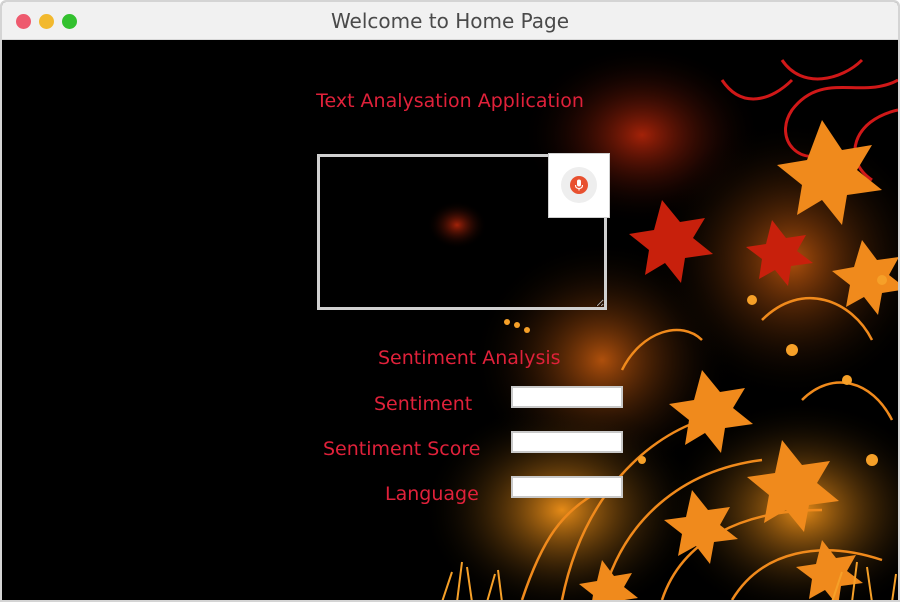 Image resolution: width=900 pixels, height=602 pixels. I want to click on title-bar: Welcome to Home Page, so click(450, 21).